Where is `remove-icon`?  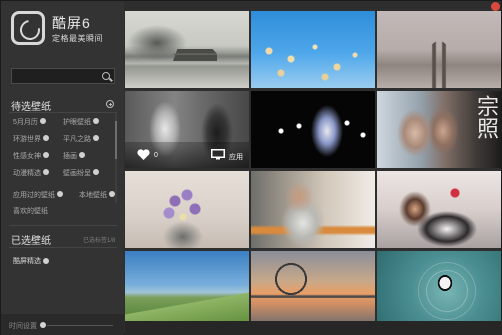 remove-icon is located at coordinates (46, 261).